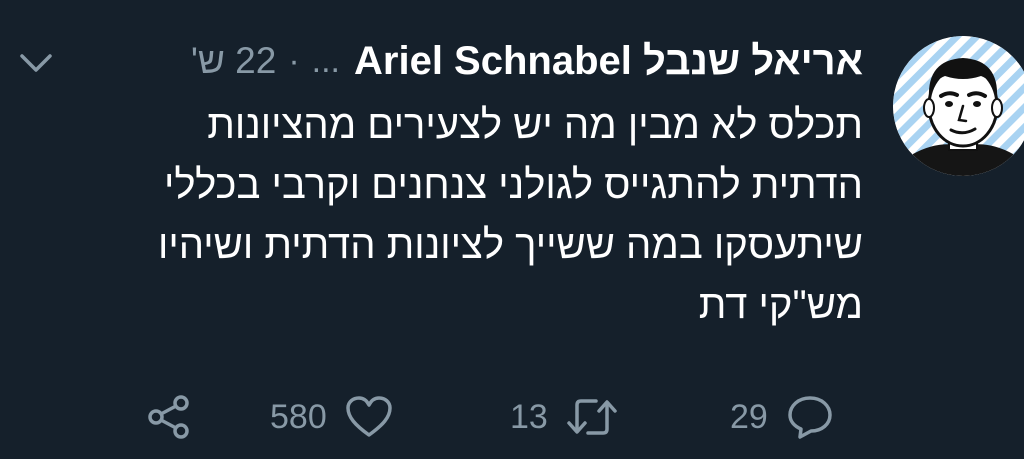 This screenshot has height=459, width=1024. I want to click on tweet-text-line: הדתית להתגייס לגולני צנחנים וקרבי בכללי, so click(513, 185).